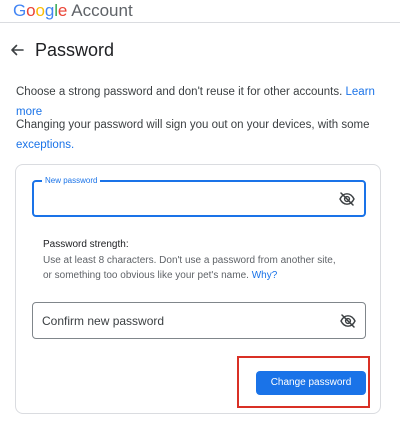 This screenshot has height=427, width=400. What do you see at coordinates (200, 11) in the screenshot?
I see `app-header: Google Account` at bounding box center [200, 11].